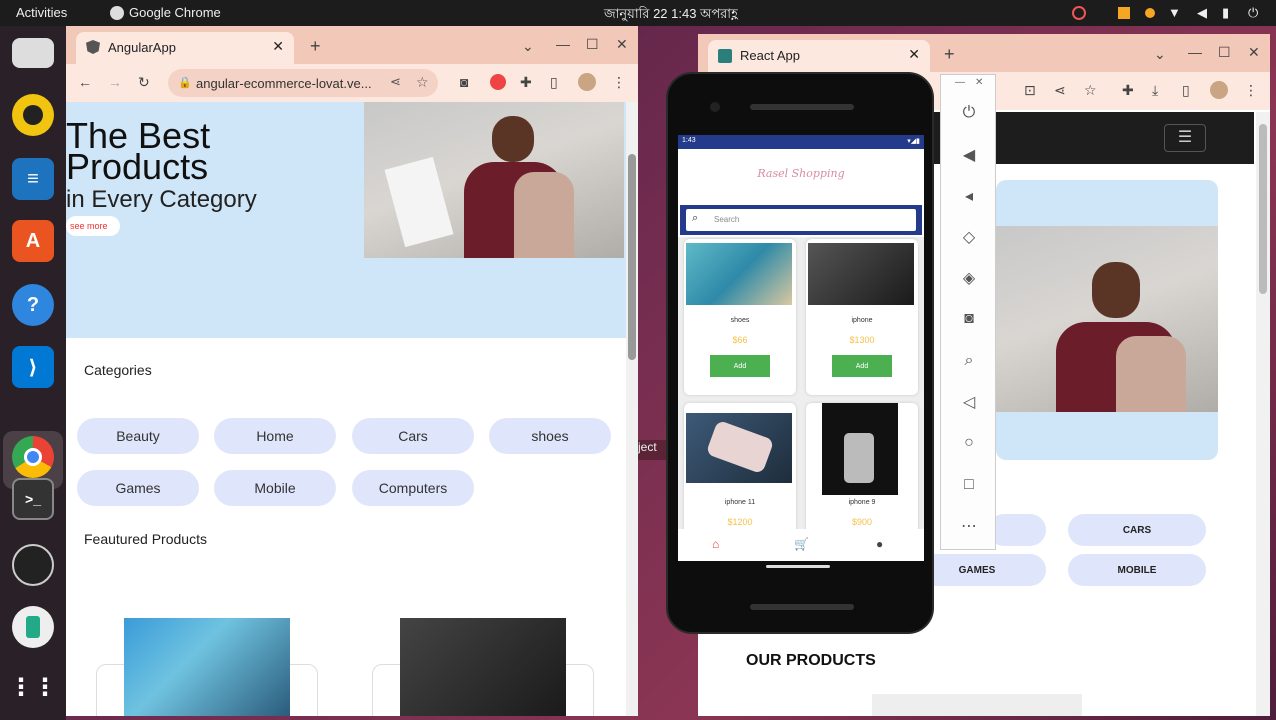  Describe the element at coordinates (1060, 90) in the screenshot. I see `react-share-icon: ⋖` at that location.